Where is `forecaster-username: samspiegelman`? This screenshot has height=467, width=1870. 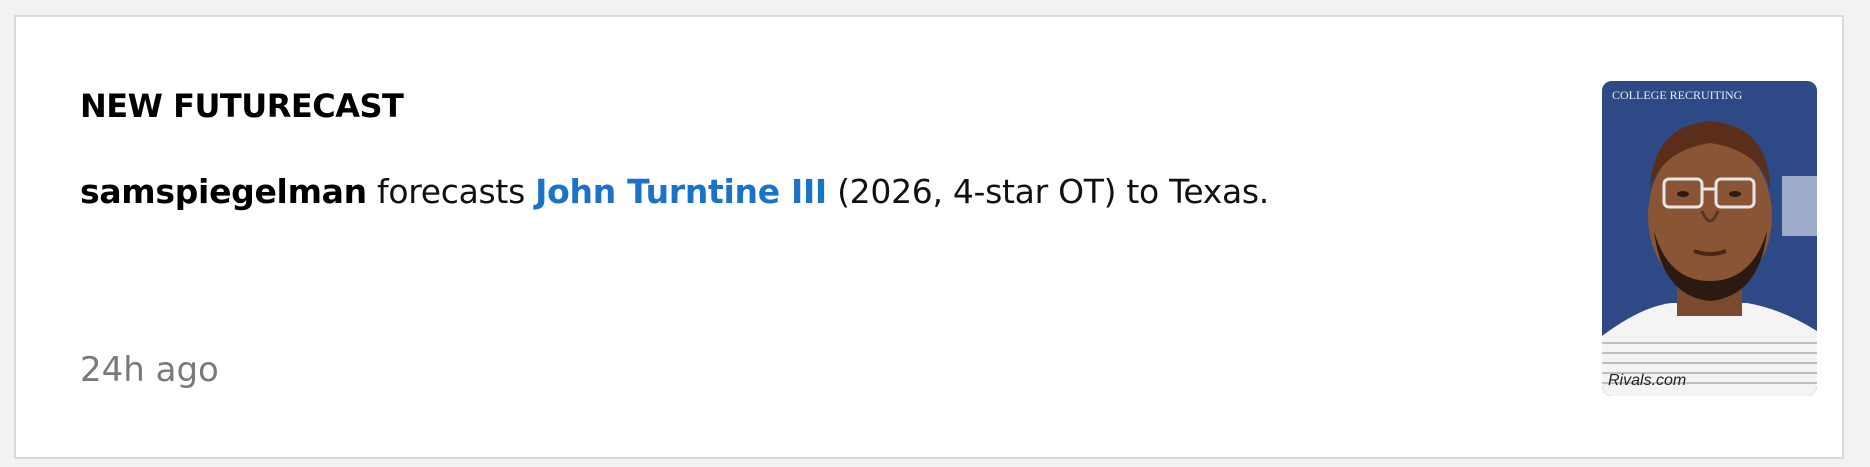
forecaster-username: samspiegelman is located at coordinates (223, 191).